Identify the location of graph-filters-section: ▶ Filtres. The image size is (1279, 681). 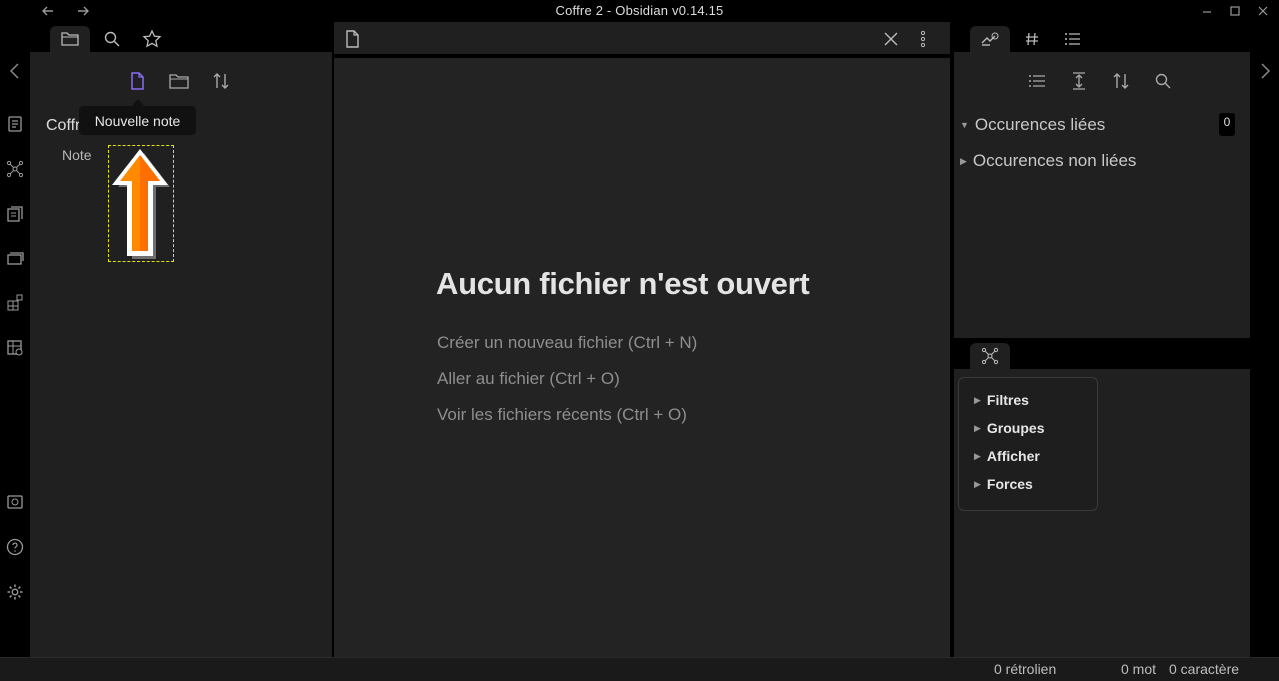
(1001, 400).